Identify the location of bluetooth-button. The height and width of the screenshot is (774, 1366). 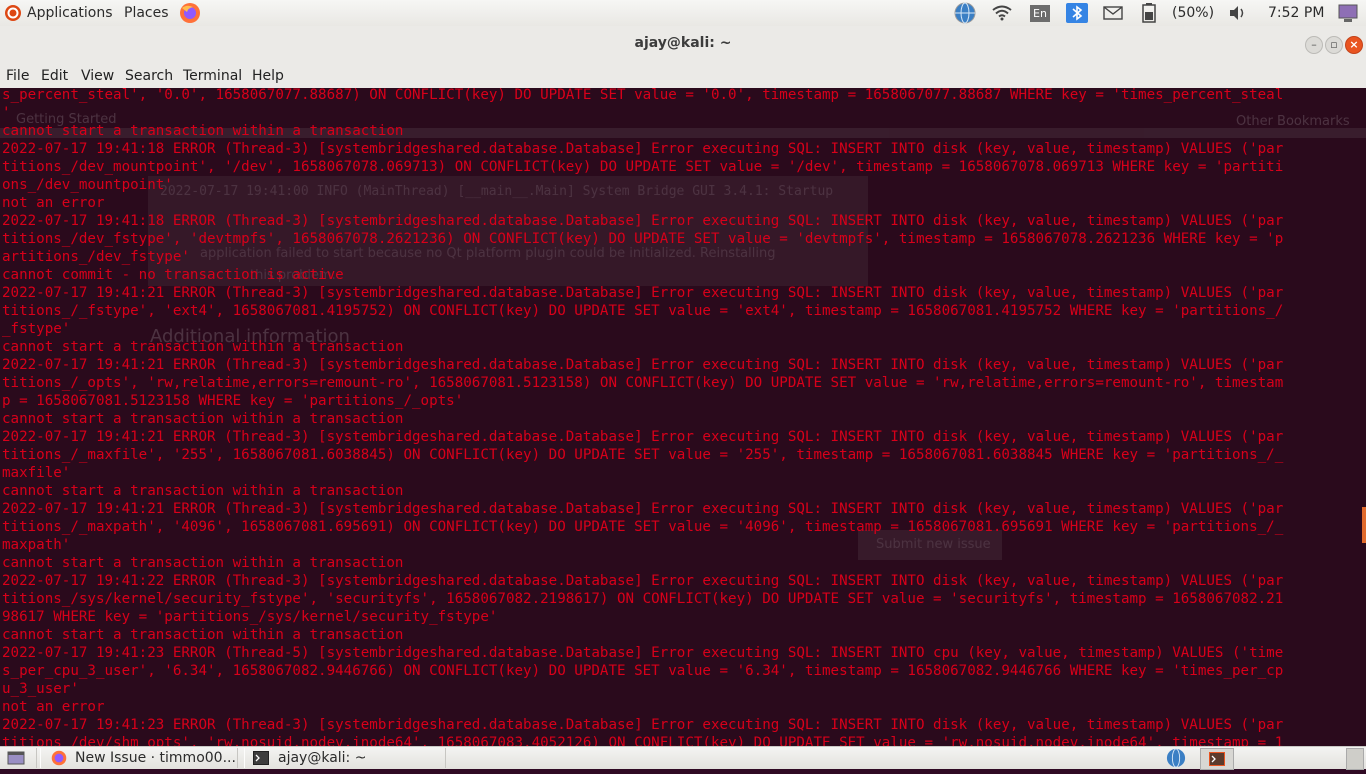
(1077, 13).